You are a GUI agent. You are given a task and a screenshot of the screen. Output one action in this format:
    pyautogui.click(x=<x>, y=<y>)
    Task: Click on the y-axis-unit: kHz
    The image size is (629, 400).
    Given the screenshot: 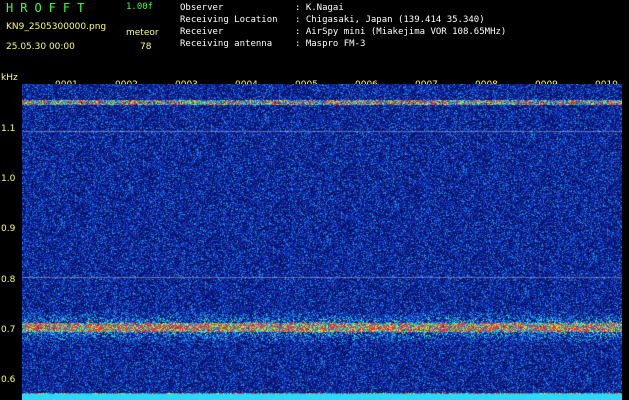 What is the action you would take?
    pyautogui.click(x=9, y=78)
    